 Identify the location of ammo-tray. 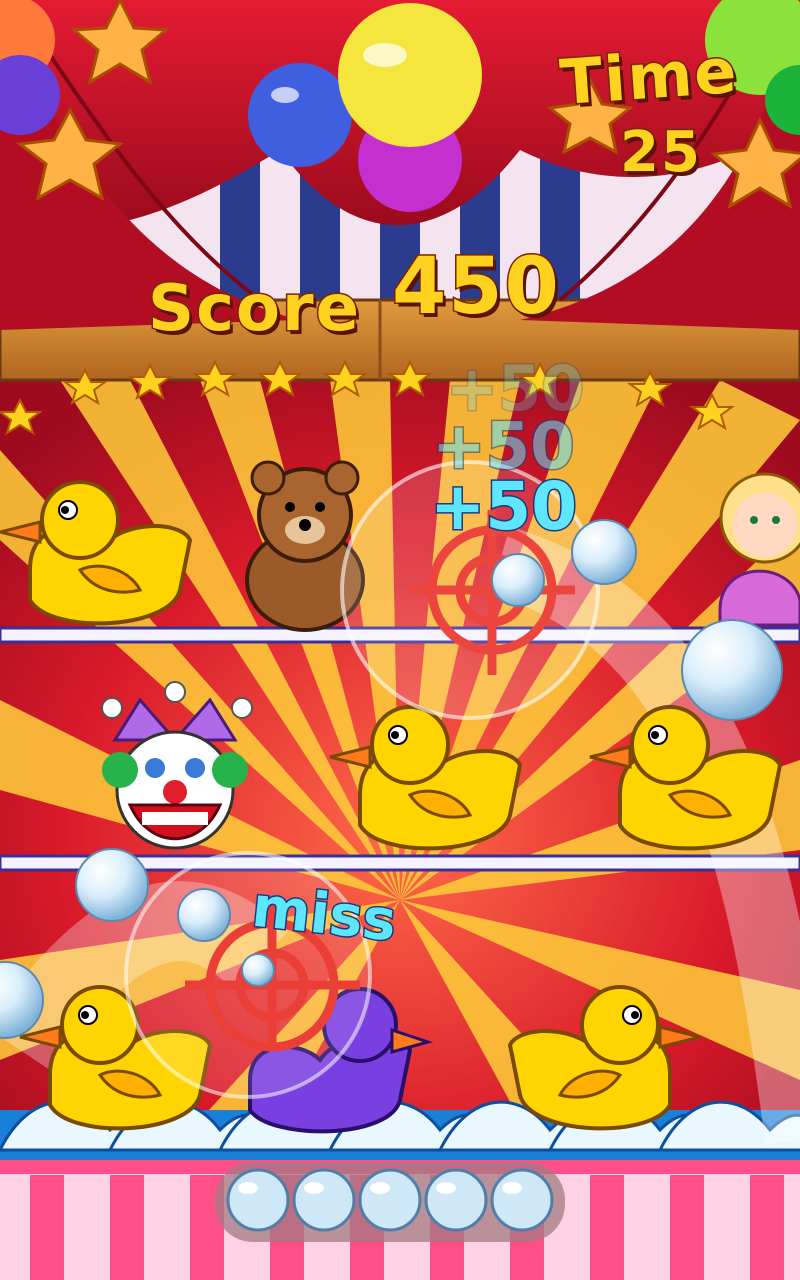
(390, 1202).